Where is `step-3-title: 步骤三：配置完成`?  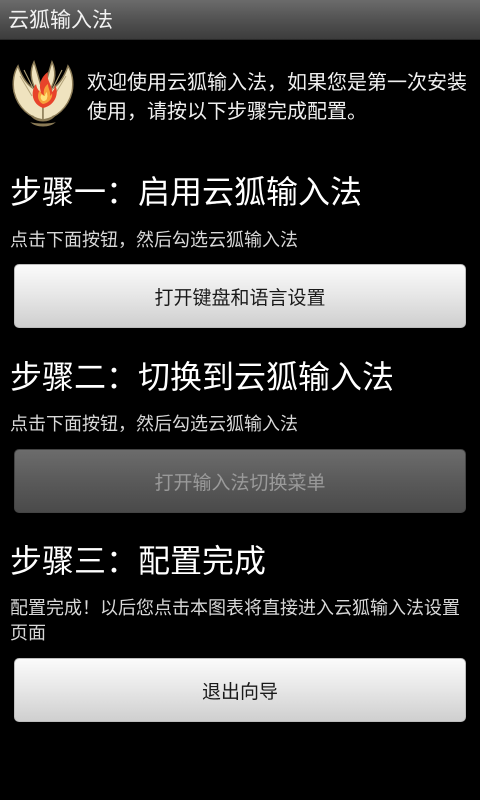
step-3-title: 步骤三：配置完成 is located at coordinates (138, 561).